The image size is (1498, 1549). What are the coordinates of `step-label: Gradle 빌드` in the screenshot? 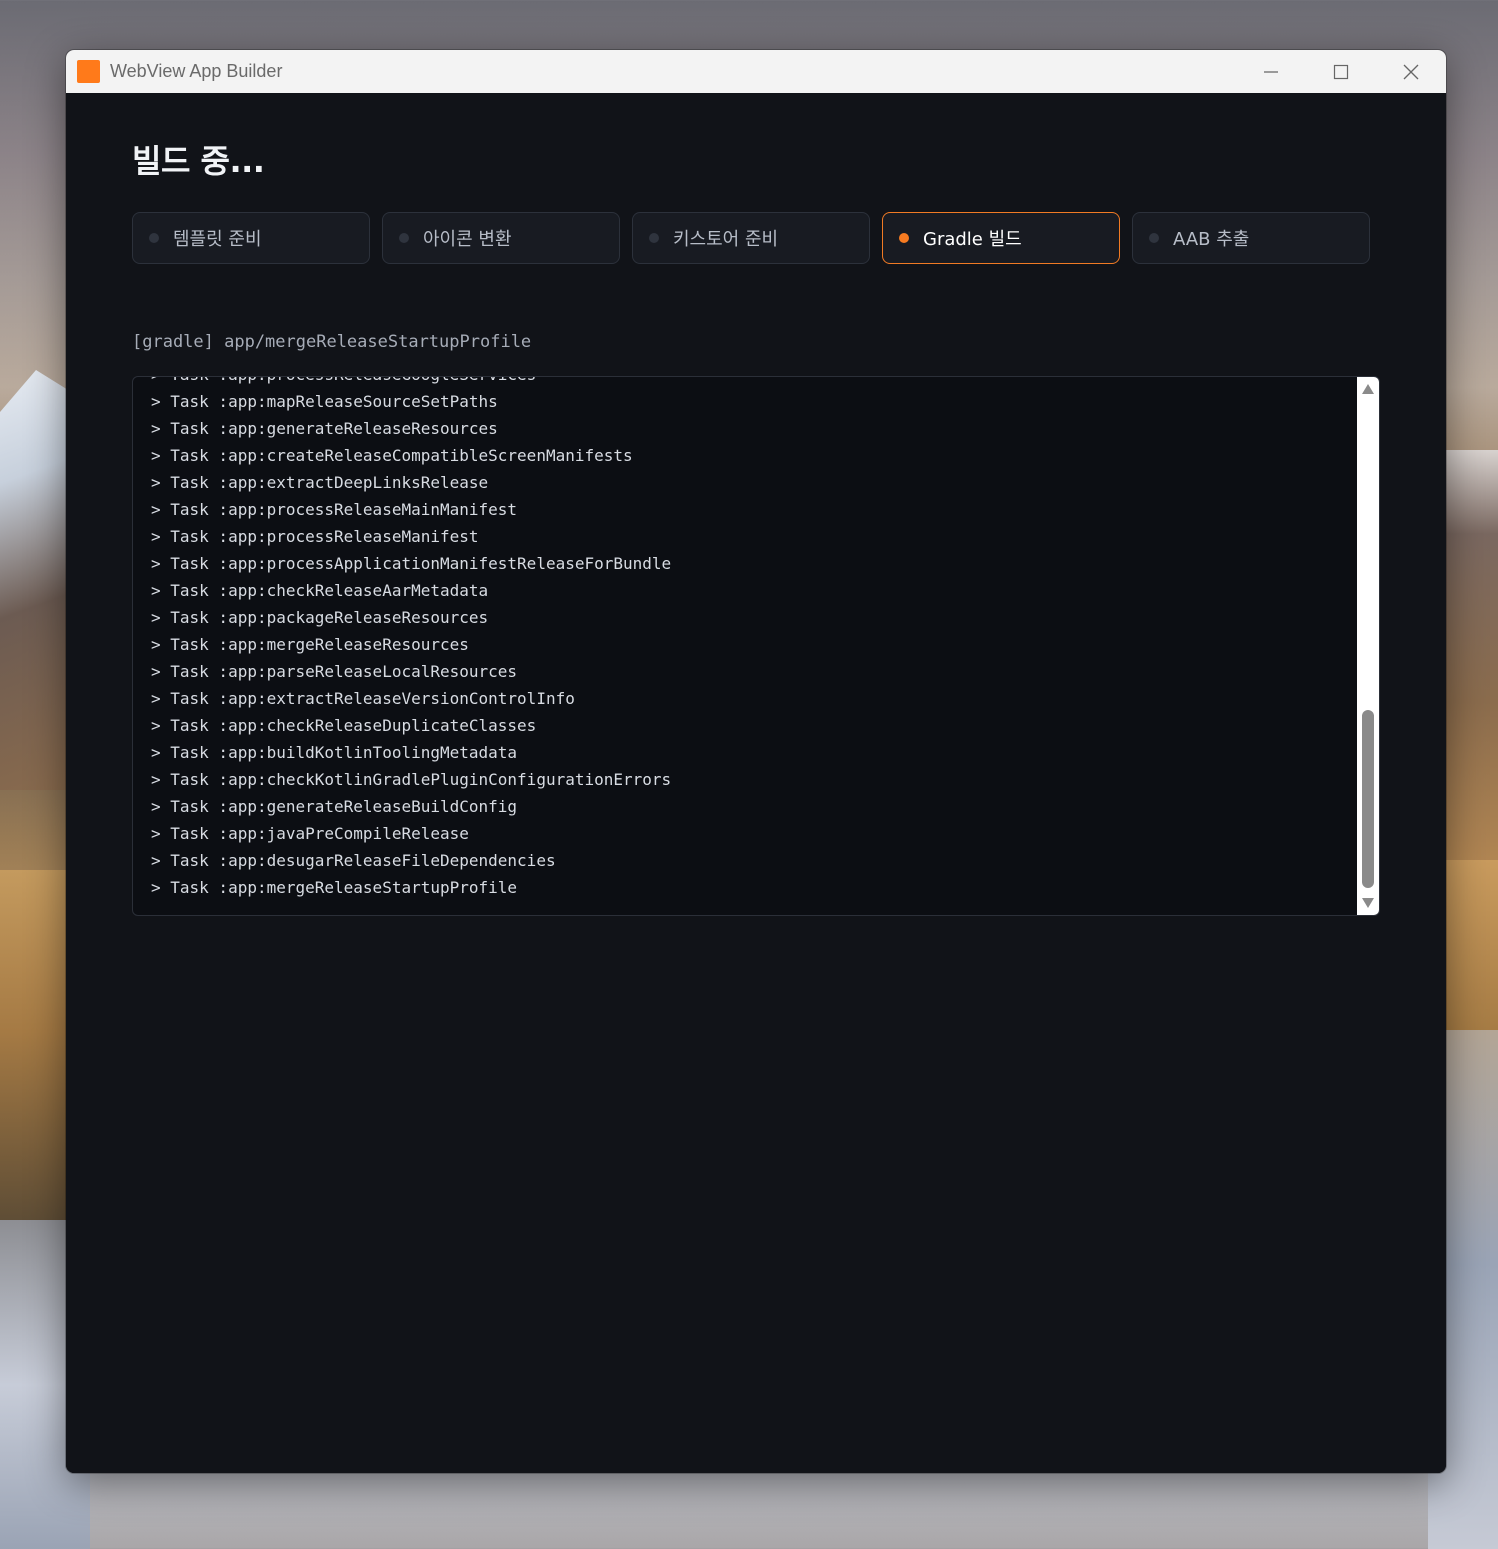 It's located at (972, 239).